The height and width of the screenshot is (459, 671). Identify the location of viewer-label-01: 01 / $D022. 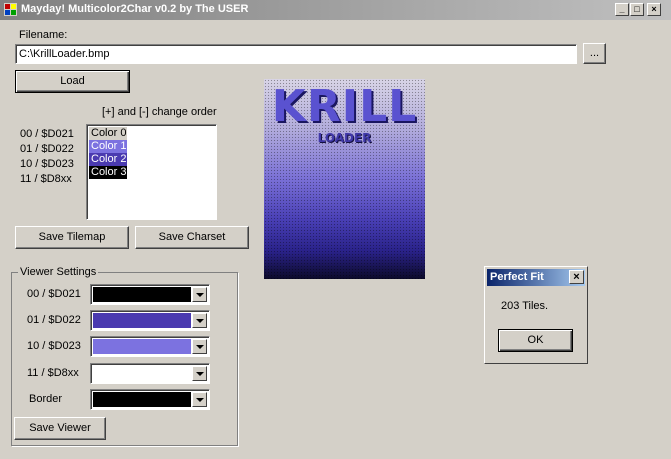
(54, 320).